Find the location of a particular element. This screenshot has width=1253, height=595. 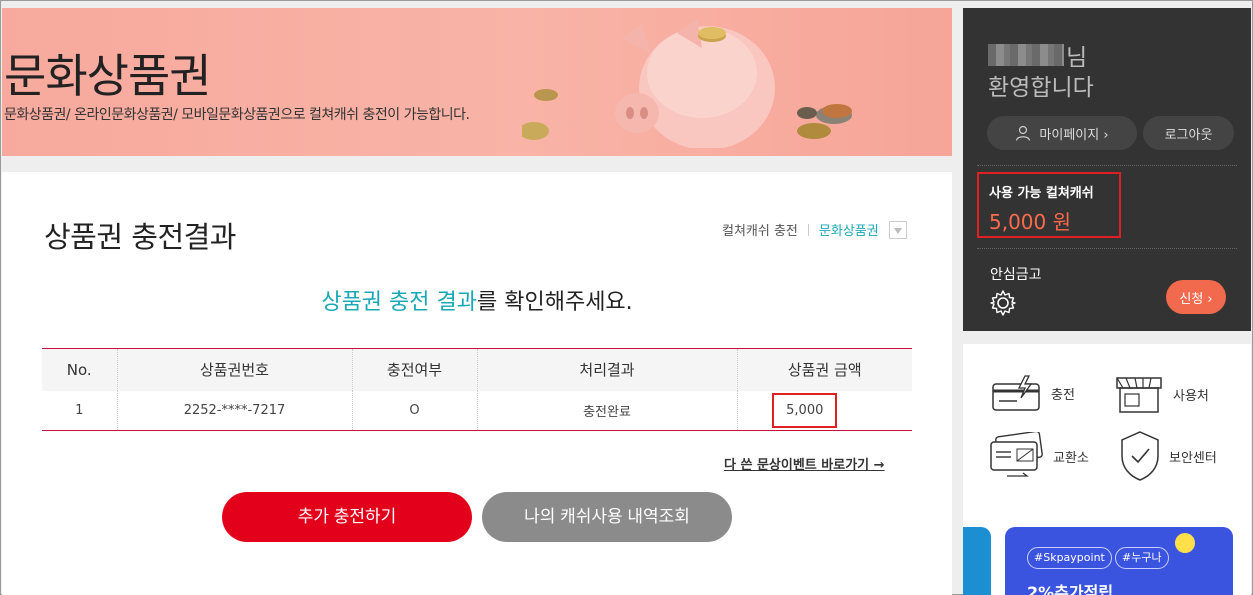

gear-icon is located at coordinates (1003, 303).